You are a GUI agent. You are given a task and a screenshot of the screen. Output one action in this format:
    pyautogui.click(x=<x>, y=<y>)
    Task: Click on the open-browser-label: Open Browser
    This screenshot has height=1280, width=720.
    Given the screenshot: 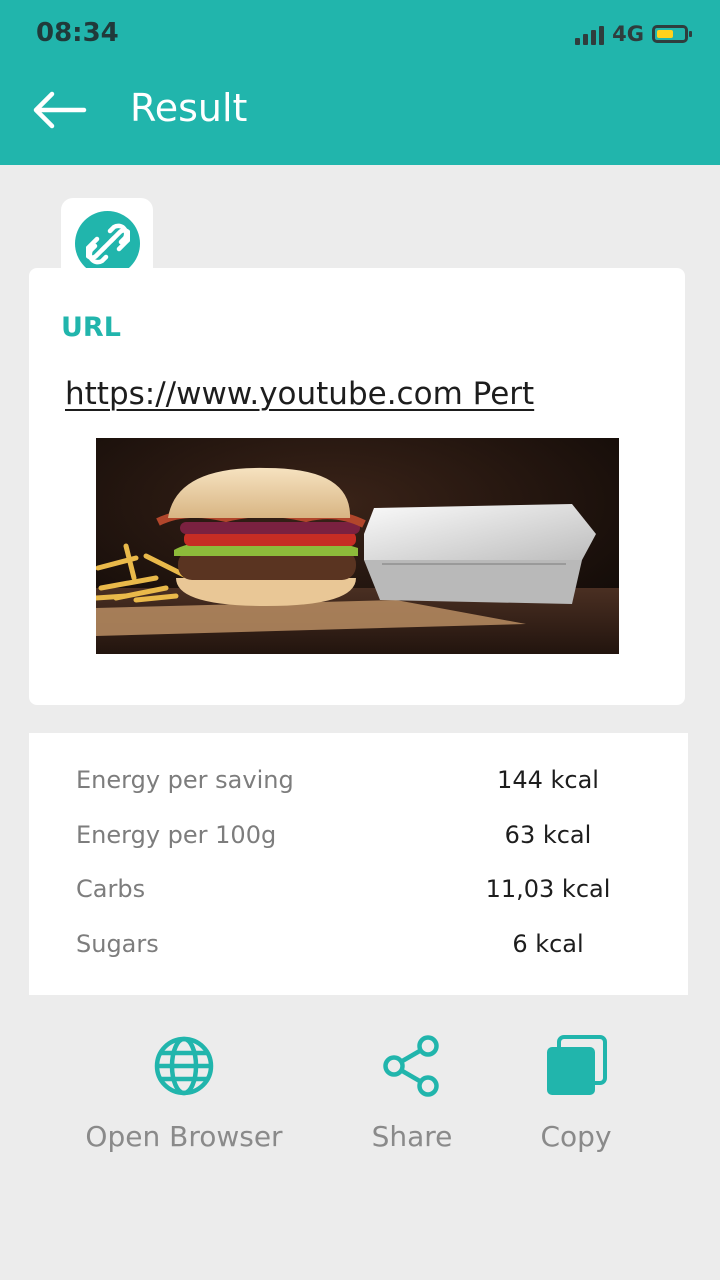 What is the action you would take?
    pyautogui.click(x=184, y=1136)
    